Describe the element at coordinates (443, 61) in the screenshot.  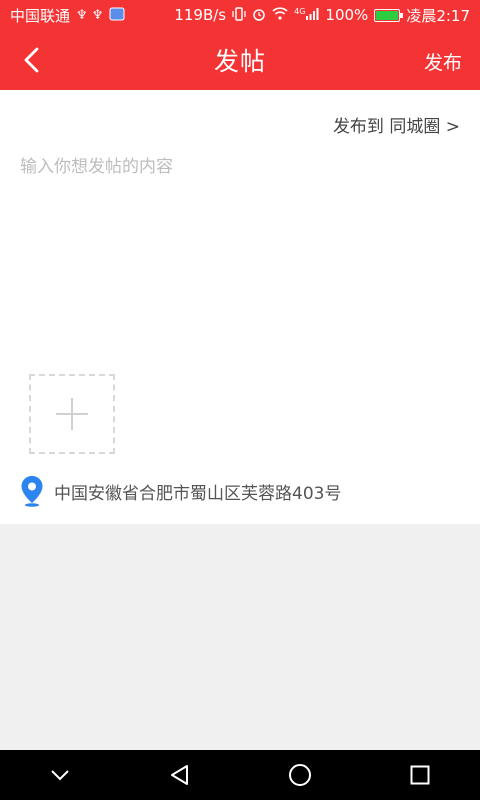
I see `publish-button: 发布` at that location.